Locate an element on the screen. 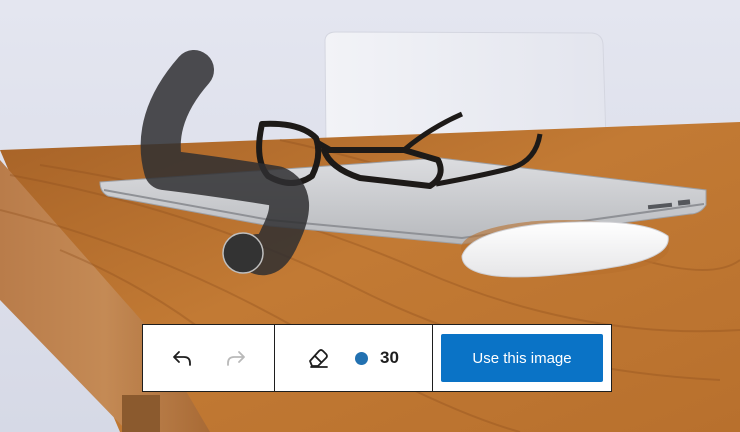  eraser-icon is located at coordinates (318, 358).